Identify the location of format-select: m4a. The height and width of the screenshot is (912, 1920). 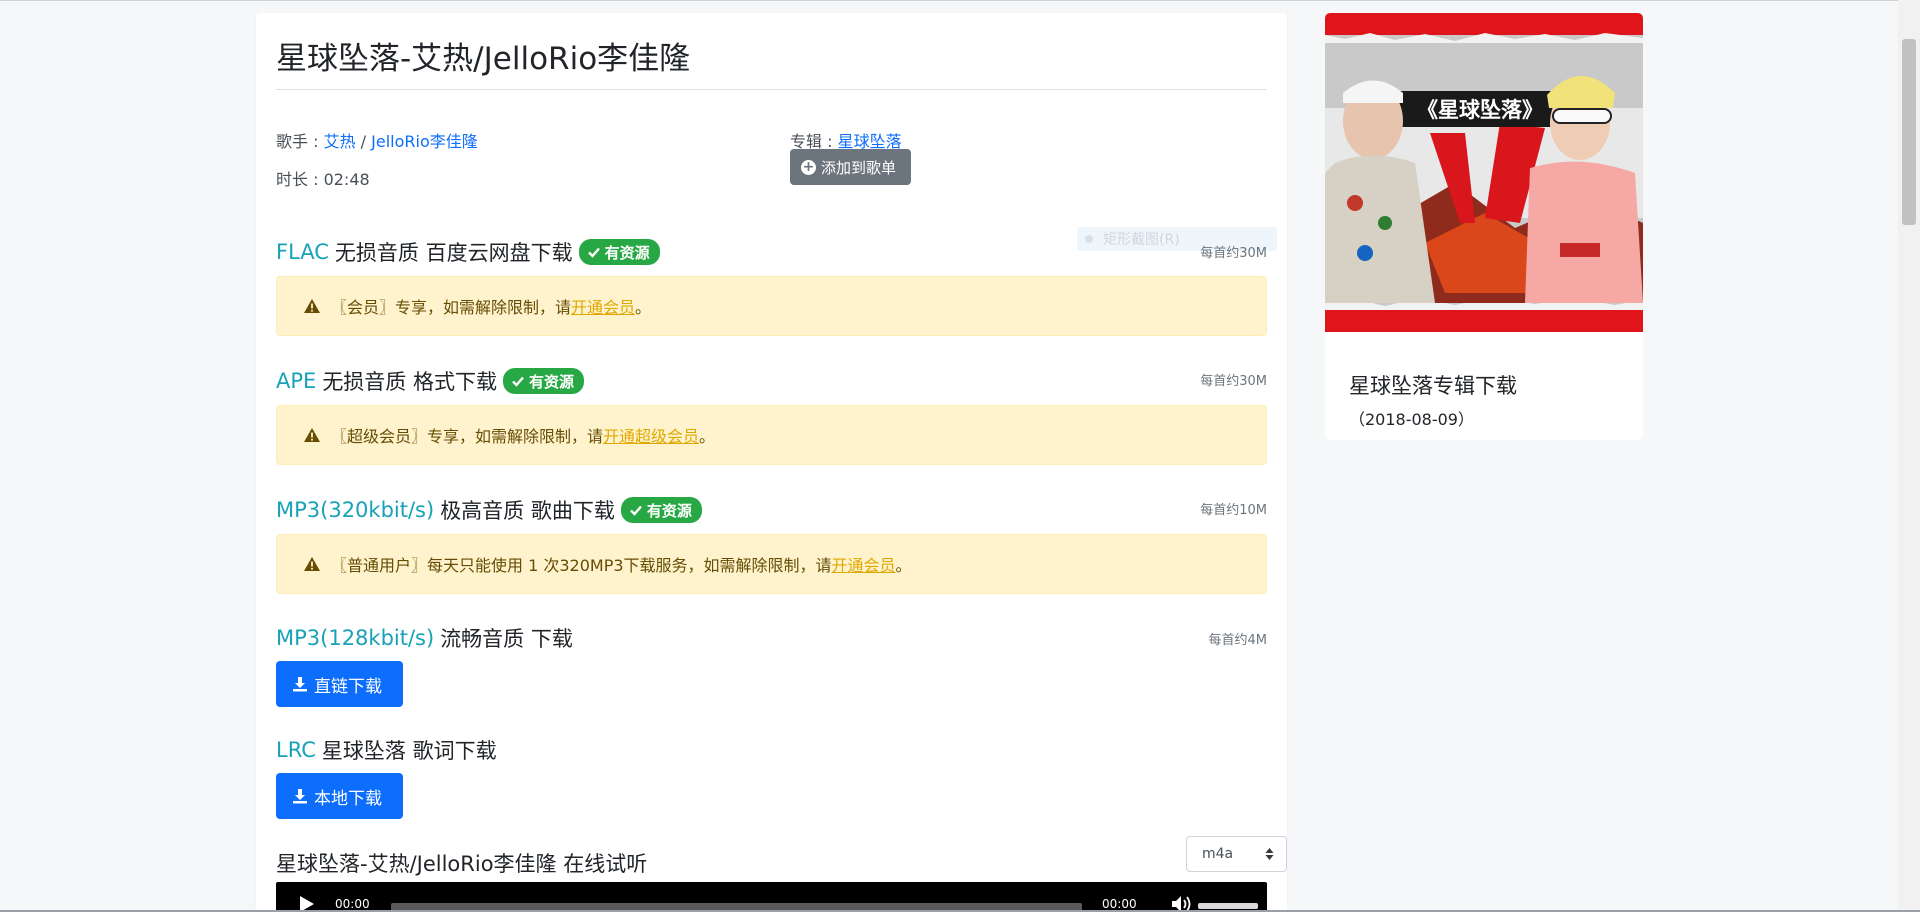
(1236, 854).